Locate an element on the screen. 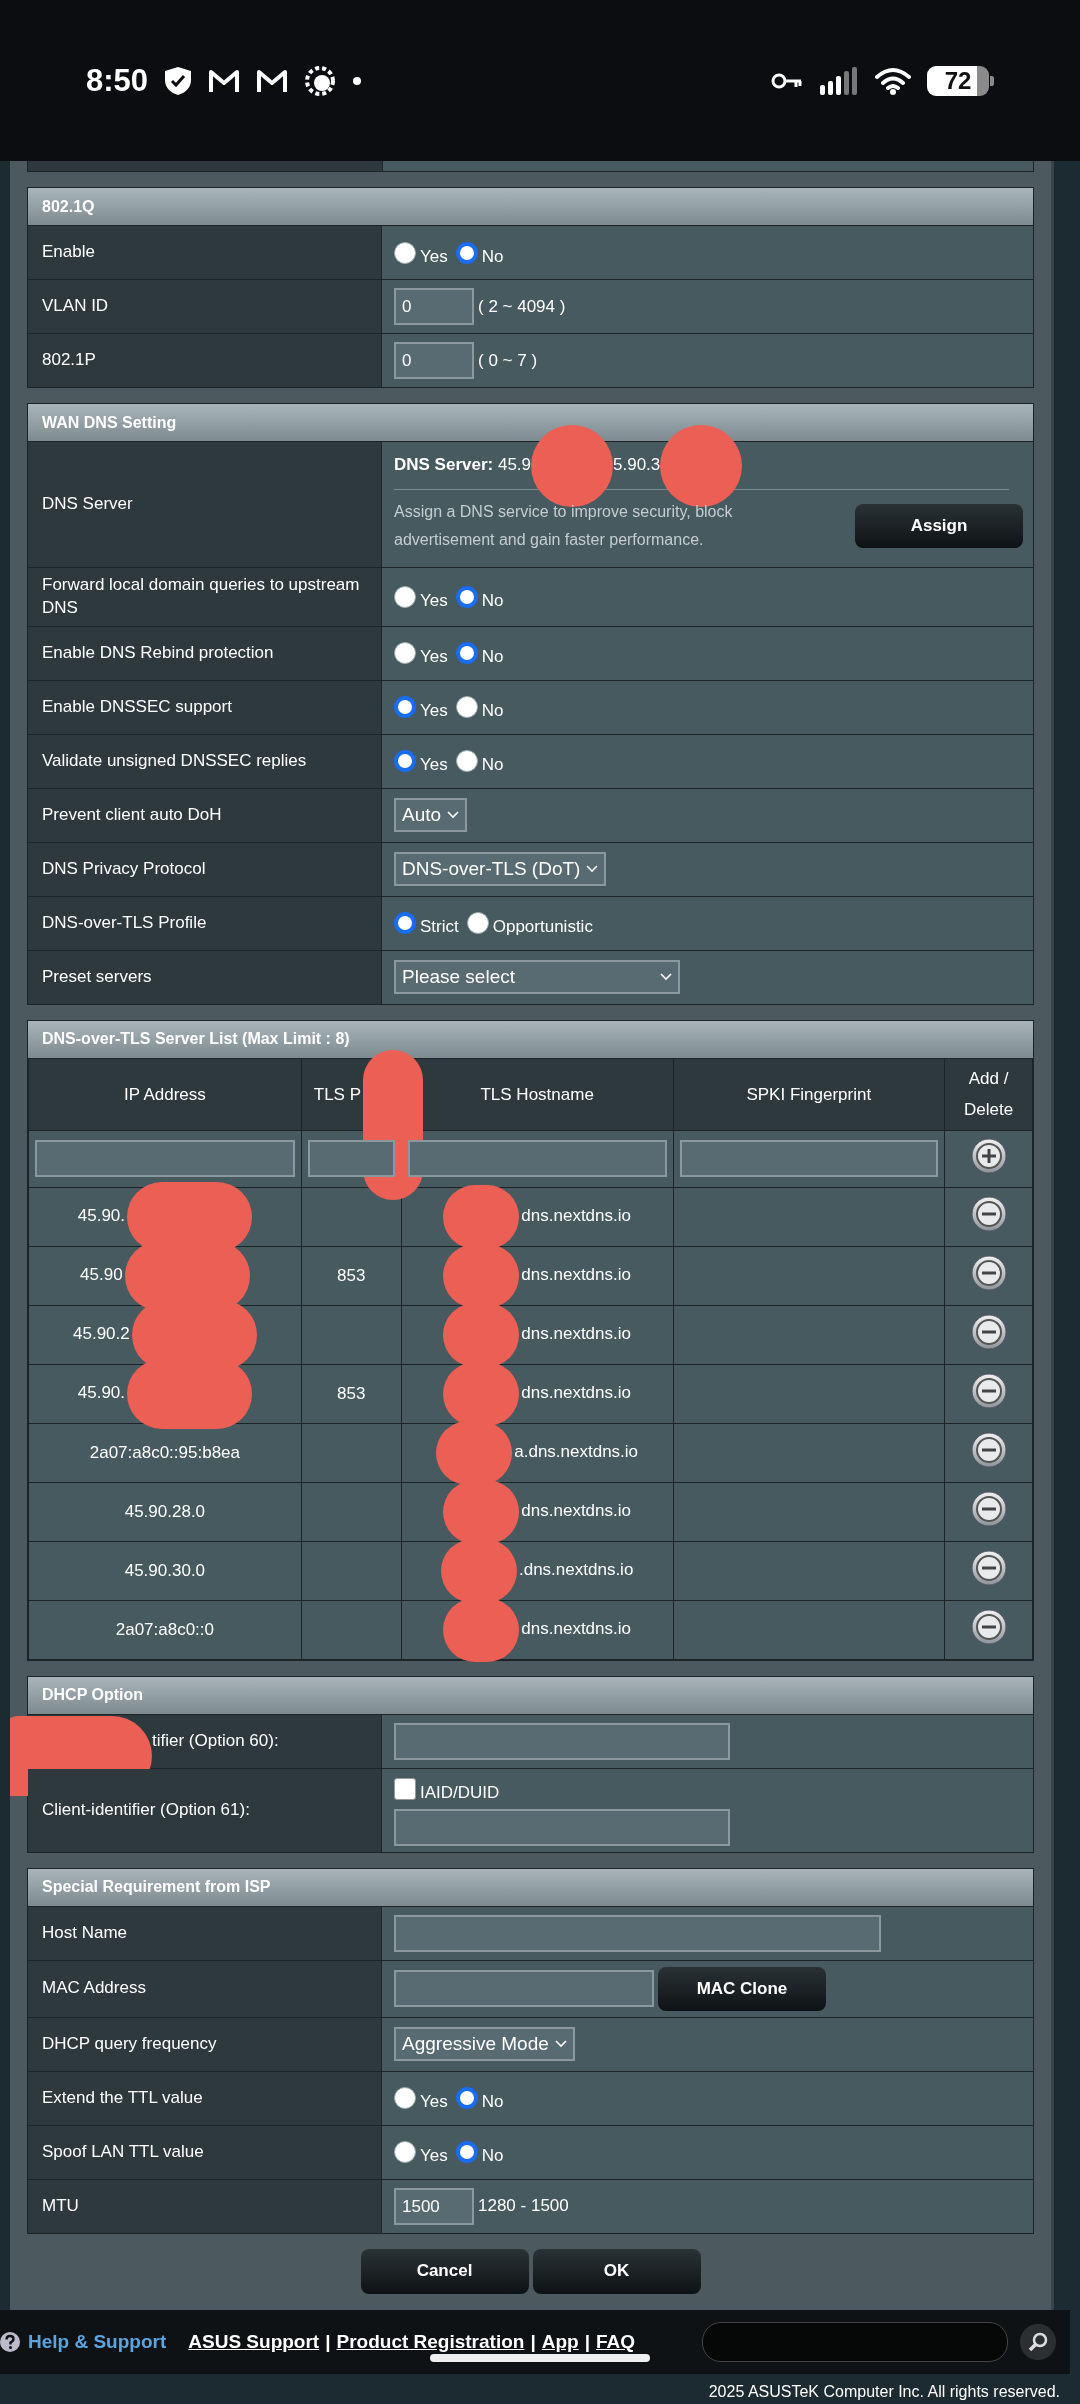 The width and height of the screenshot is (1080, 2404). clock-time: 8:50 is located at coordinates (117, 80).